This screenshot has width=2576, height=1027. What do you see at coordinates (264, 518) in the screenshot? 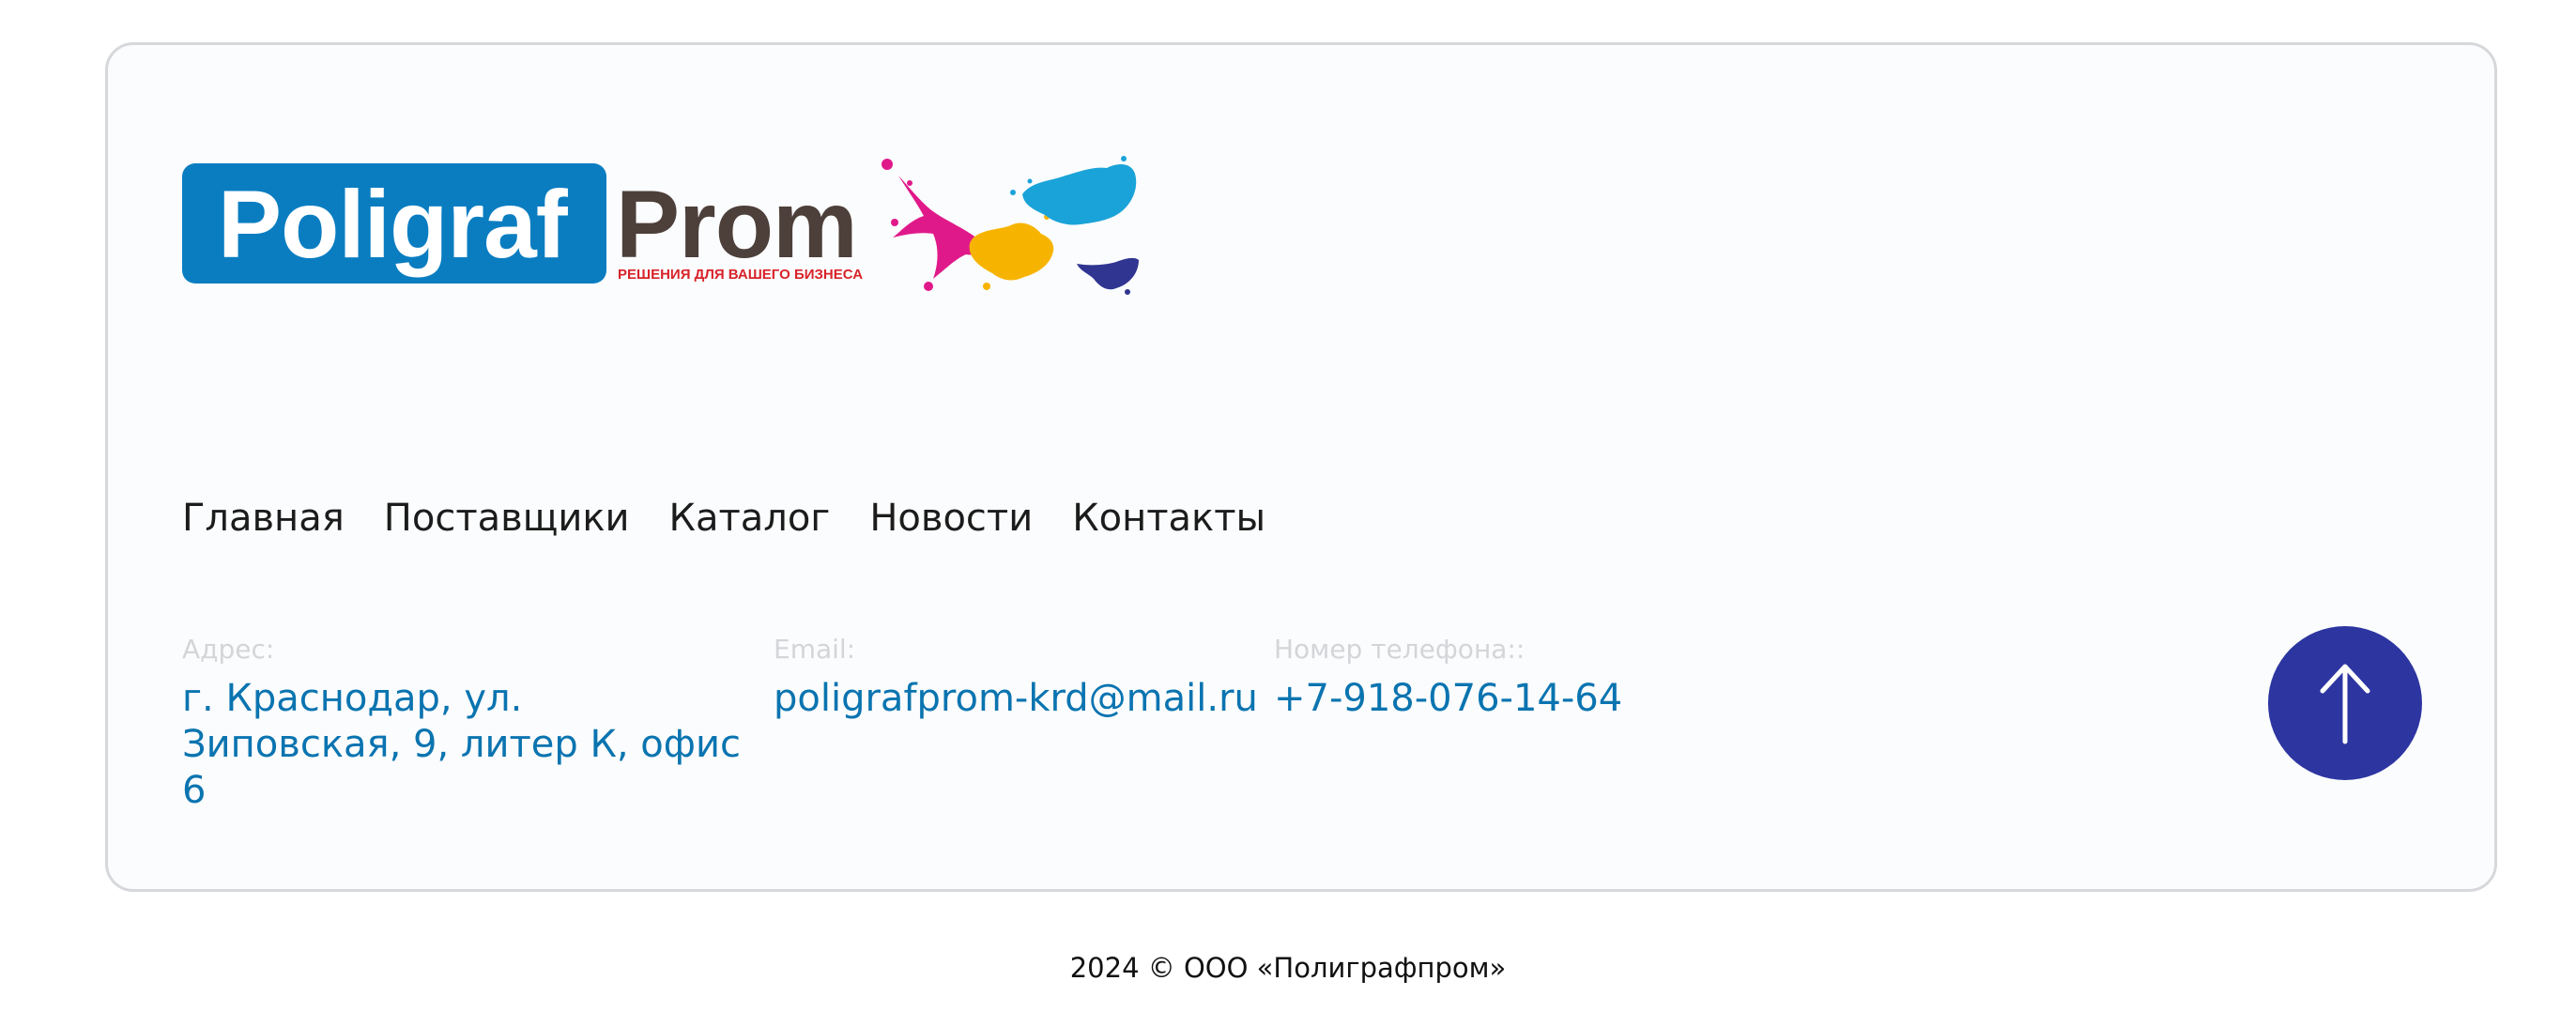
I see `nav-item-home: Главная` at bounding box center [264, 518].